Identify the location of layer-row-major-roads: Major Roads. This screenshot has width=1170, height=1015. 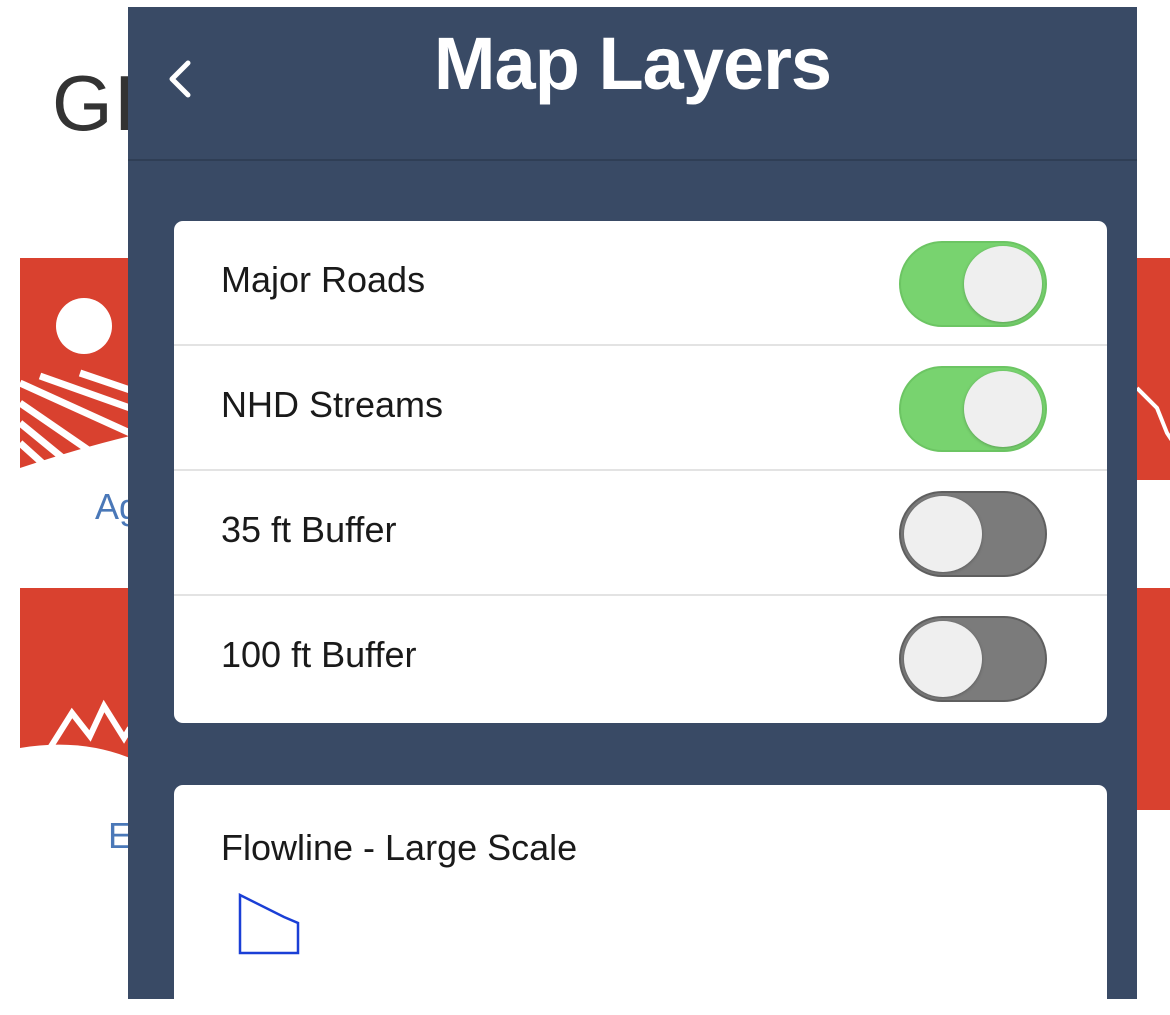
(640, 283).